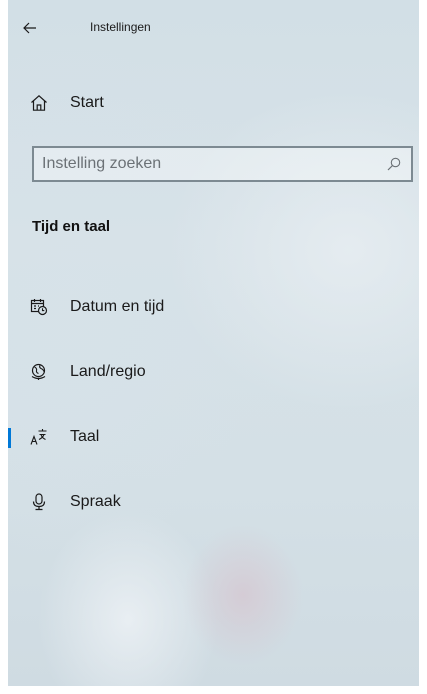 This screenshot has width=427, height=694. What do you see at coordinates (71, 226) in the screenshot?
I see `section-title: Tijd en taal` at bounding box center [71, 226].